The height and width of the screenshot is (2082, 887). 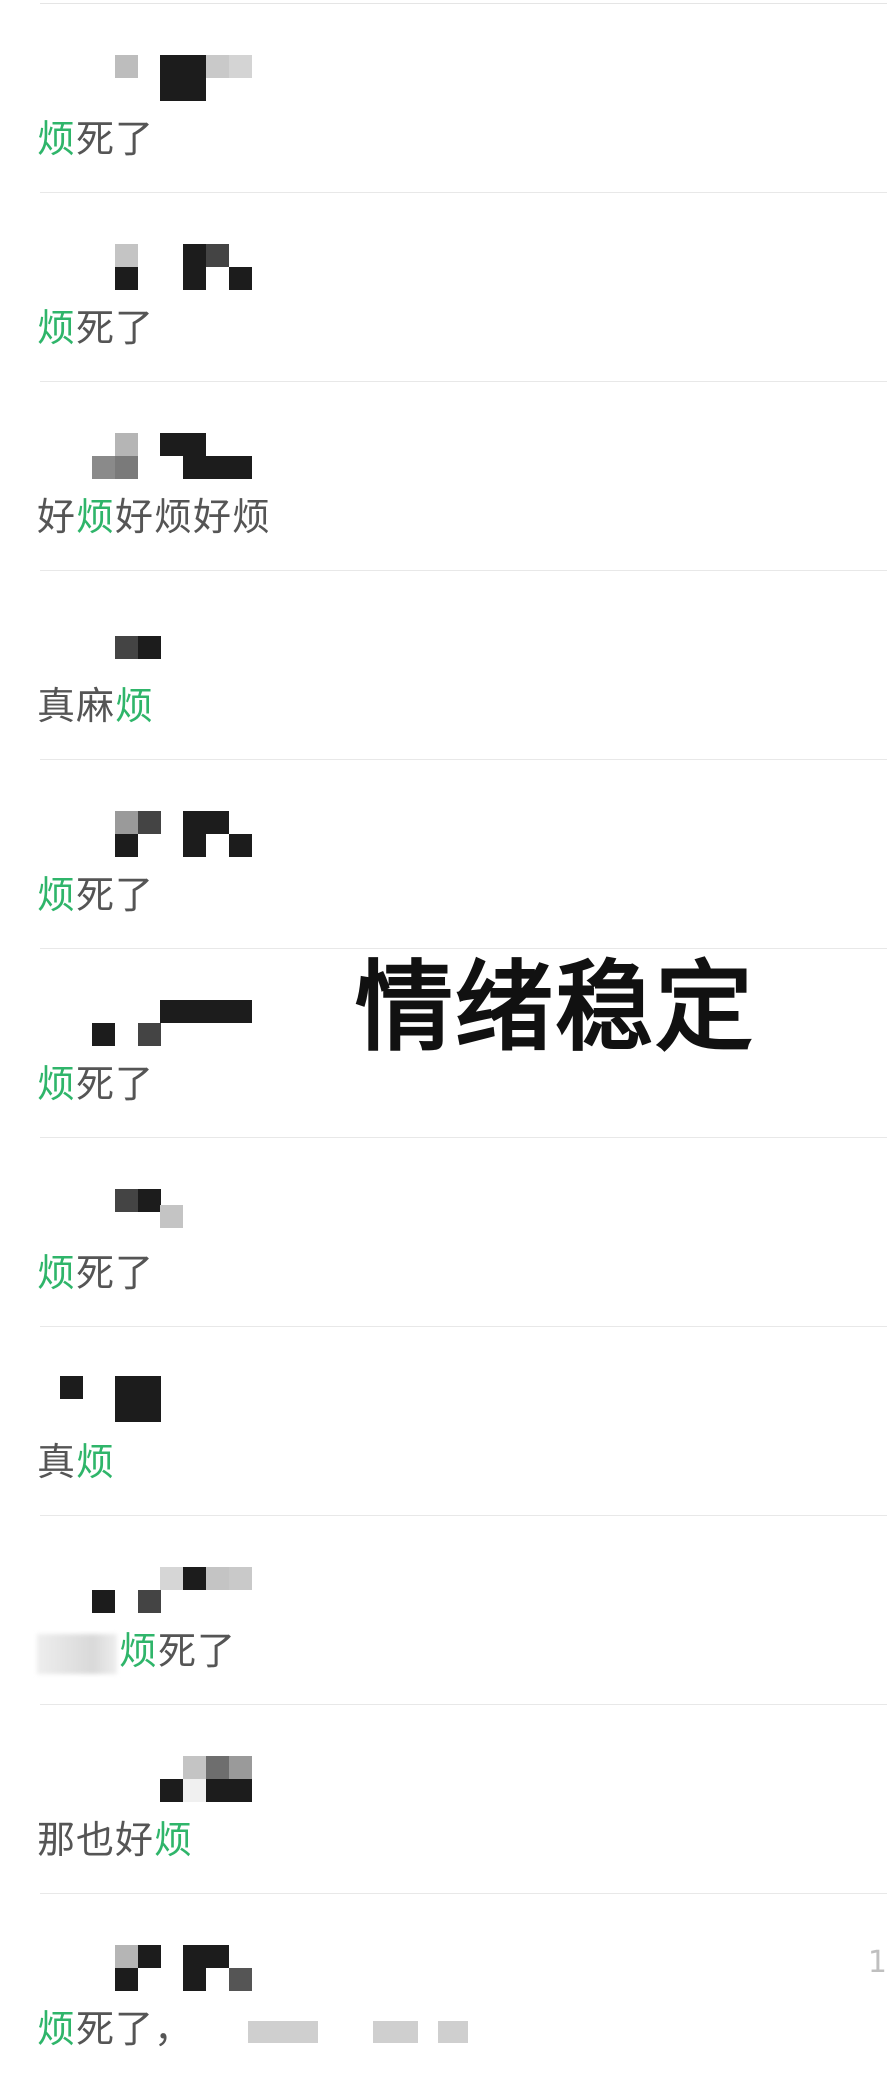 I want to click on comment-text-before: 好, so click(x=57, y=517).